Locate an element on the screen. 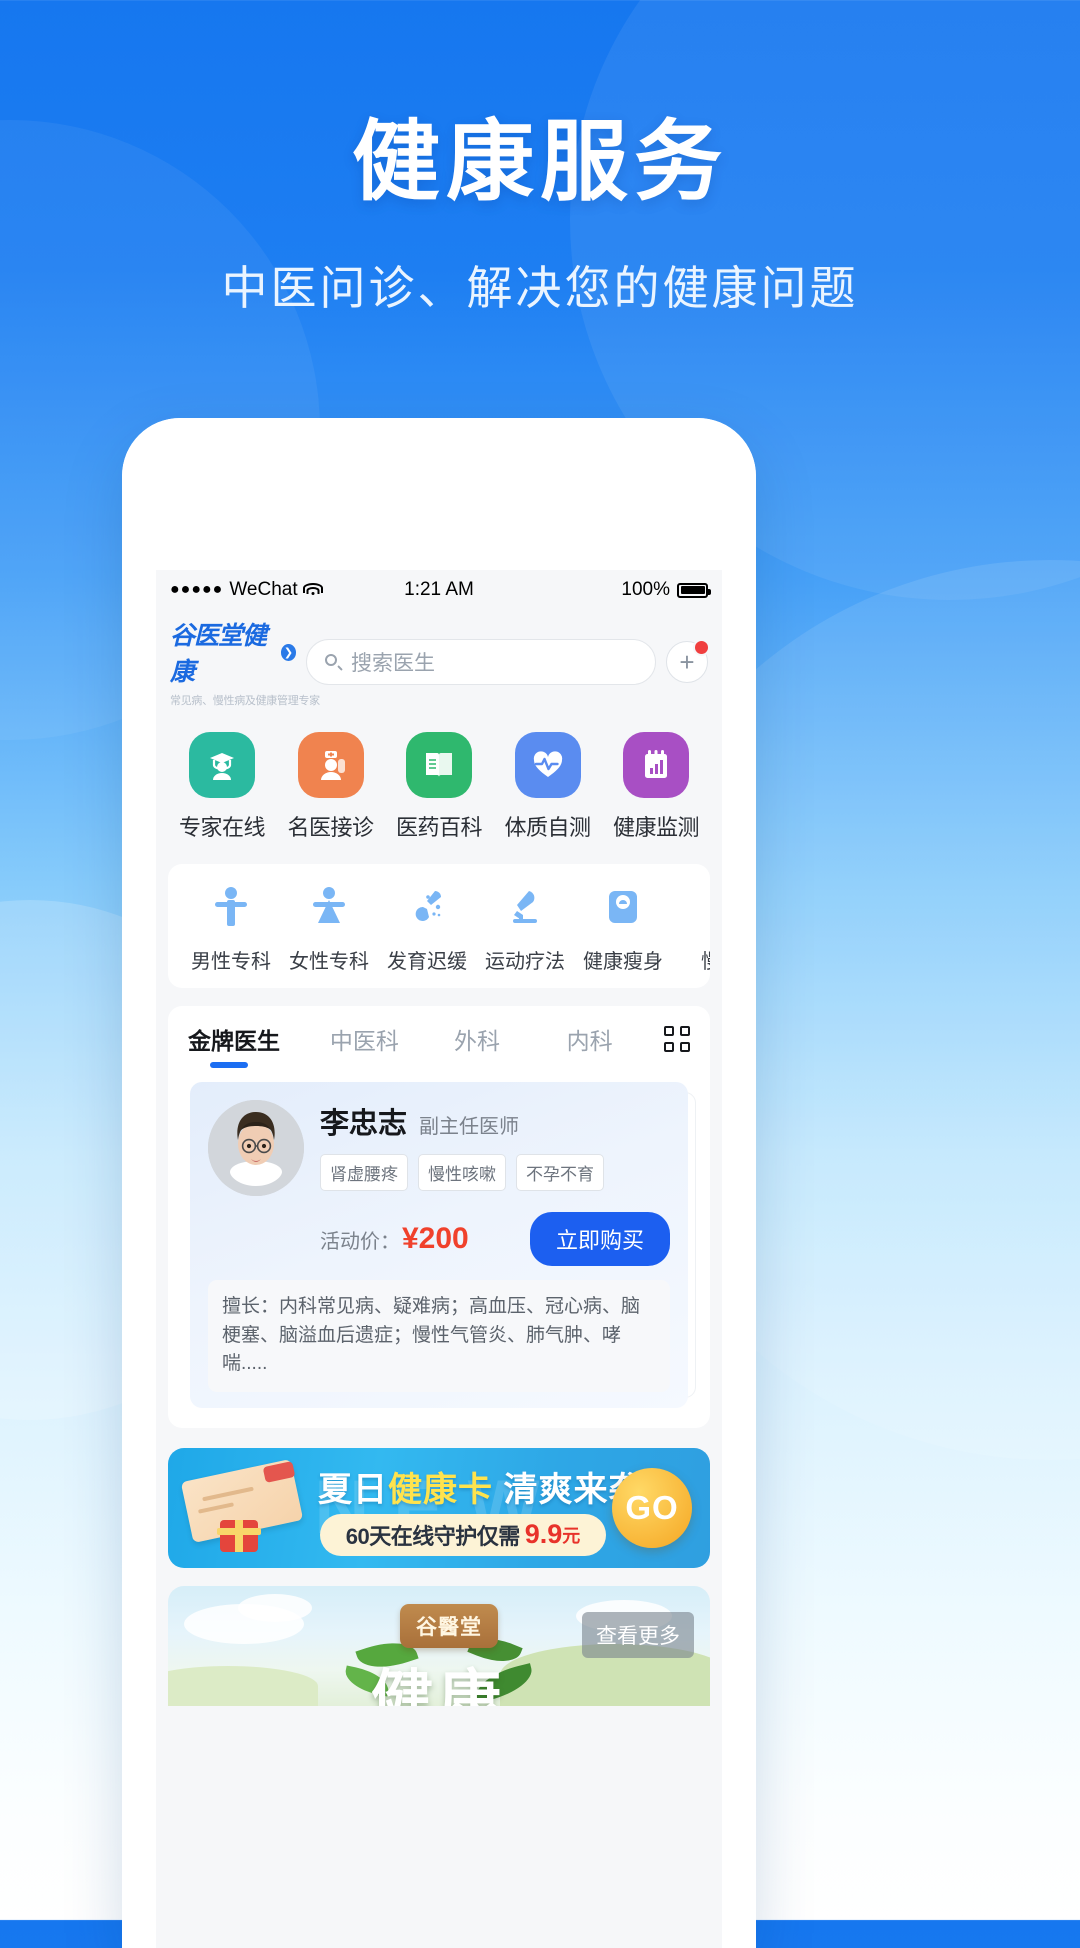 Image resolution: width=1080 pixels, height=1948 pixels. growth-icon is located at coordinates (427, 907).